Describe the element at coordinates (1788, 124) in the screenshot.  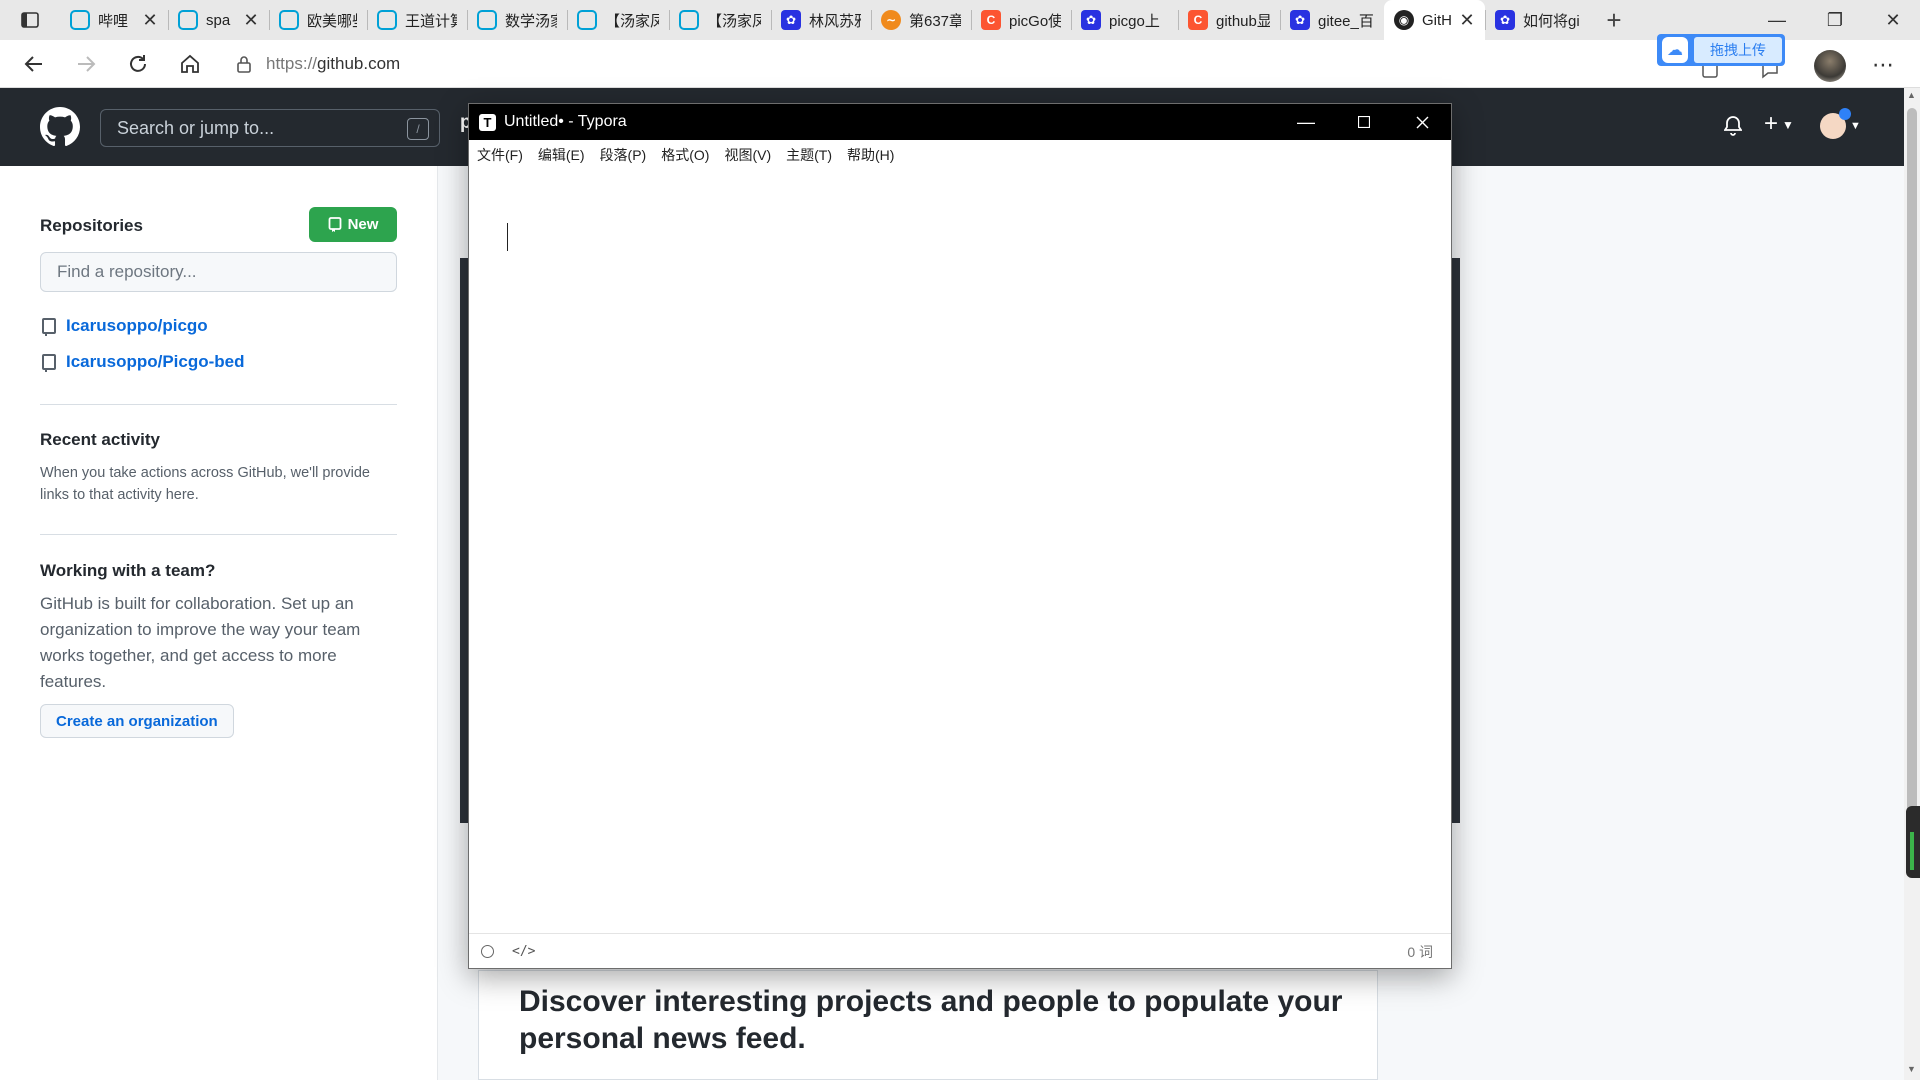
I see `chevron-down-icon: ▼` at that location.